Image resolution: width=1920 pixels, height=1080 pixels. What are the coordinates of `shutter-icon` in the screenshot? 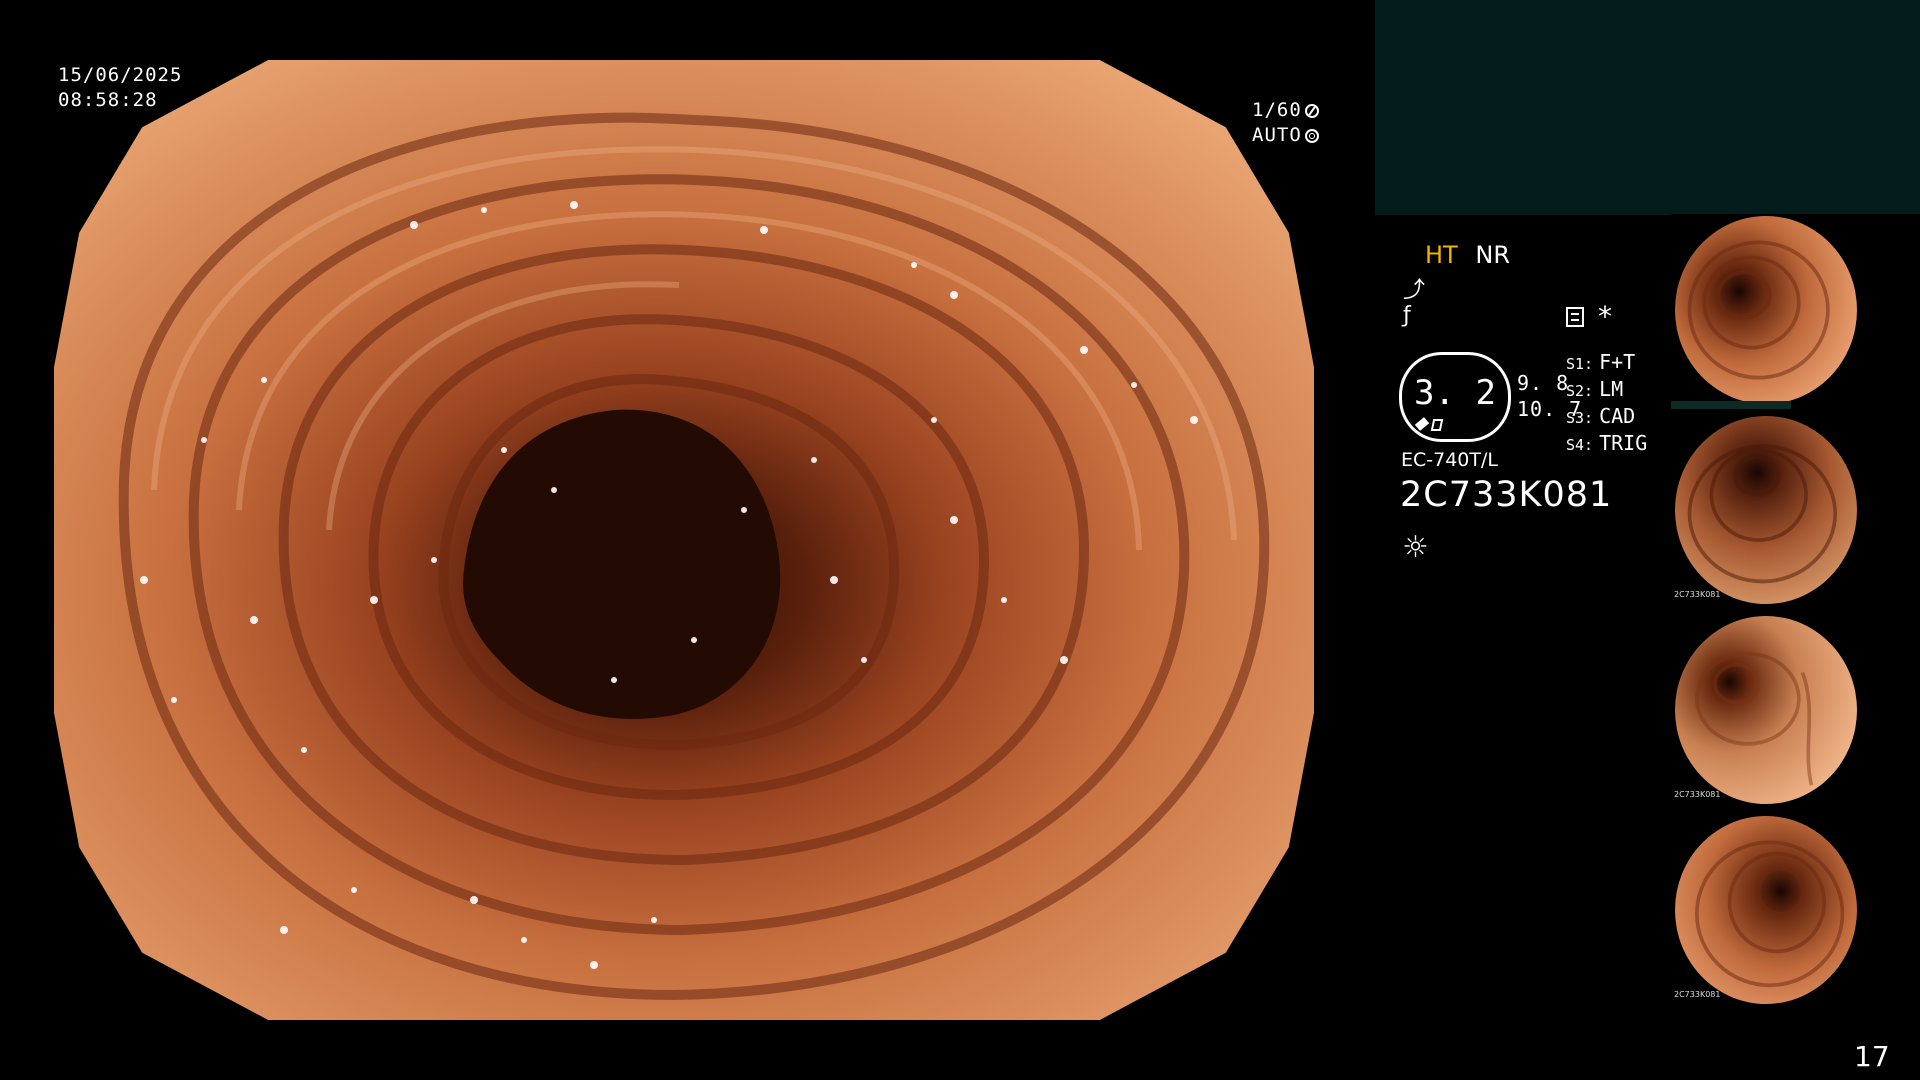 It's located at (1311, 110).